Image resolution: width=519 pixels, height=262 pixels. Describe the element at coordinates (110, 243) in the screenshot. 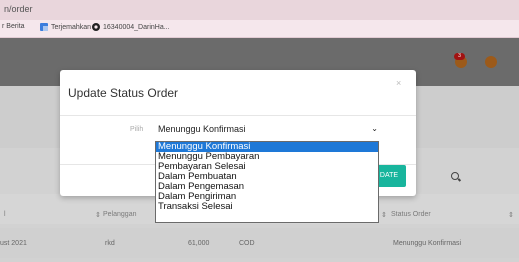

I see `cell-customer: rkd` at that location.